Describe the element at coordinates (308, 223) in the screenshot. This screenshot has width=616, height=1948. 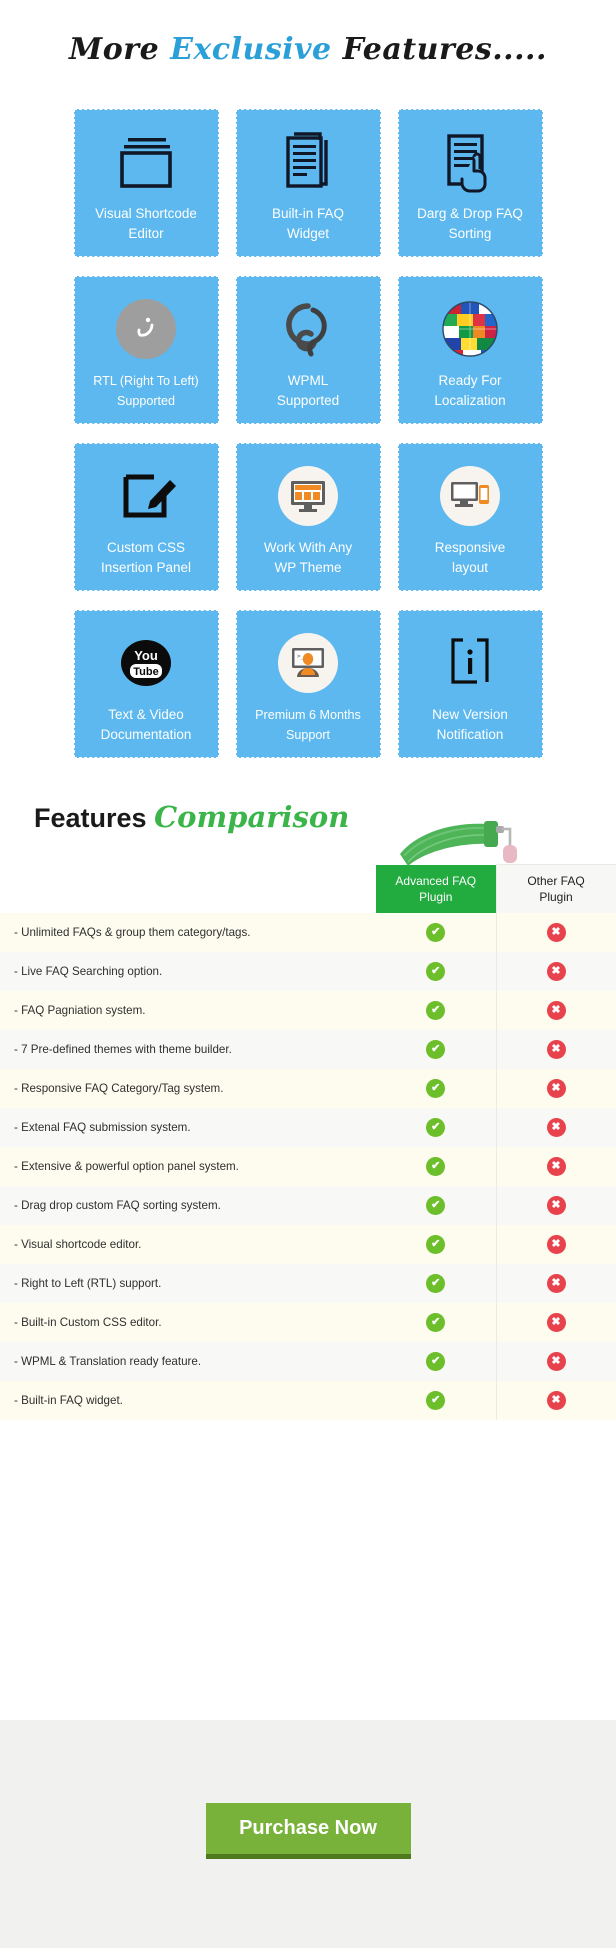
I see `feature-label: Built-in FAQ Widget` at that location.